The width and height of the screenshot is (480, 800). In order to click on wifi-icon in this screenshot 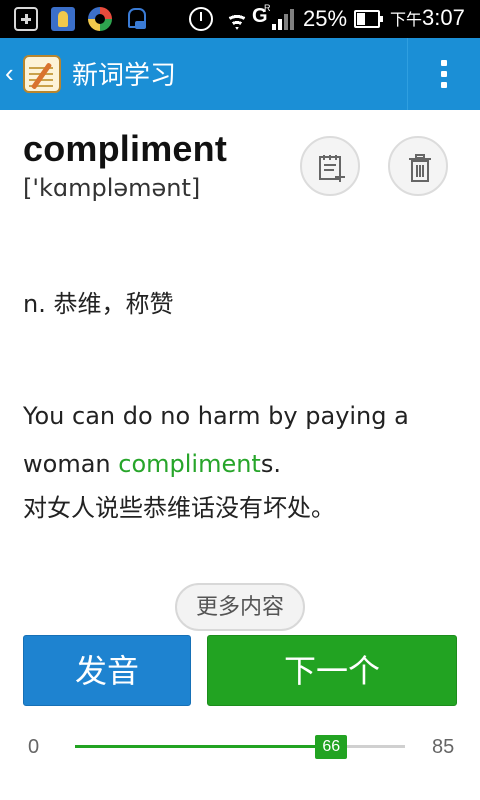, I will do `click(237, 19)`.